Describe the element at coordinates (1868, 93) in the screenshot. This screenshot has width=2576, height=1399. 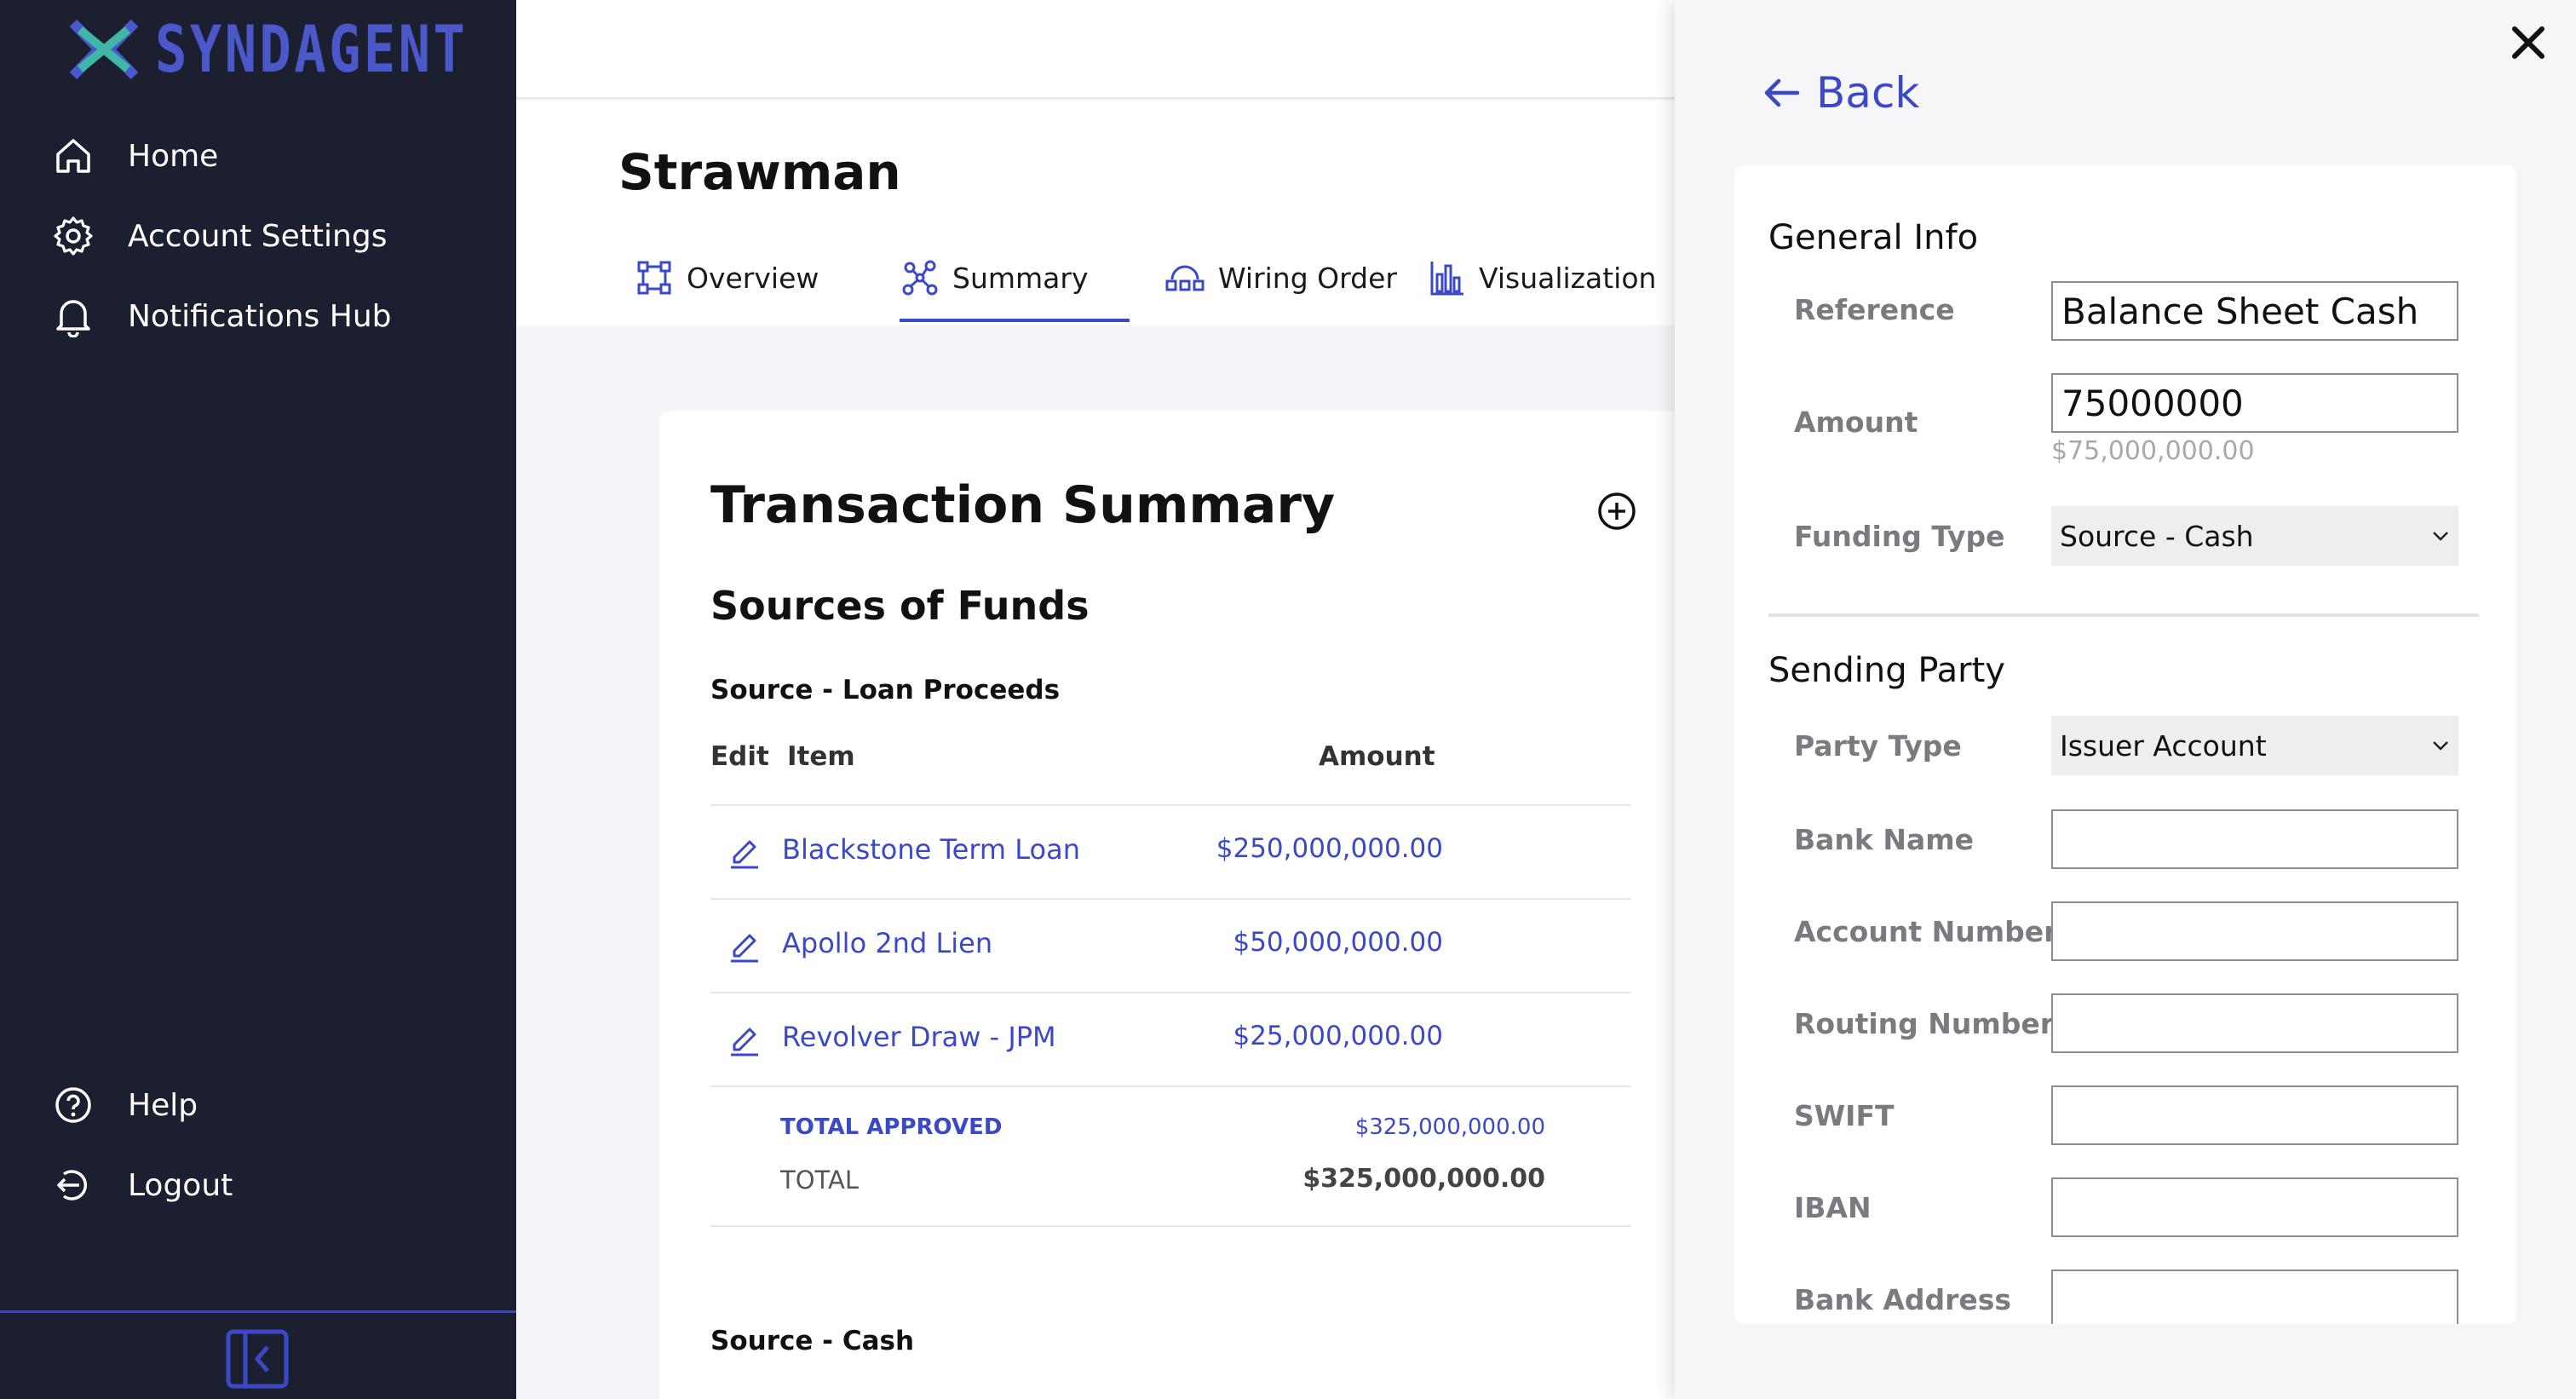
I see `back-label: Back` at that location.